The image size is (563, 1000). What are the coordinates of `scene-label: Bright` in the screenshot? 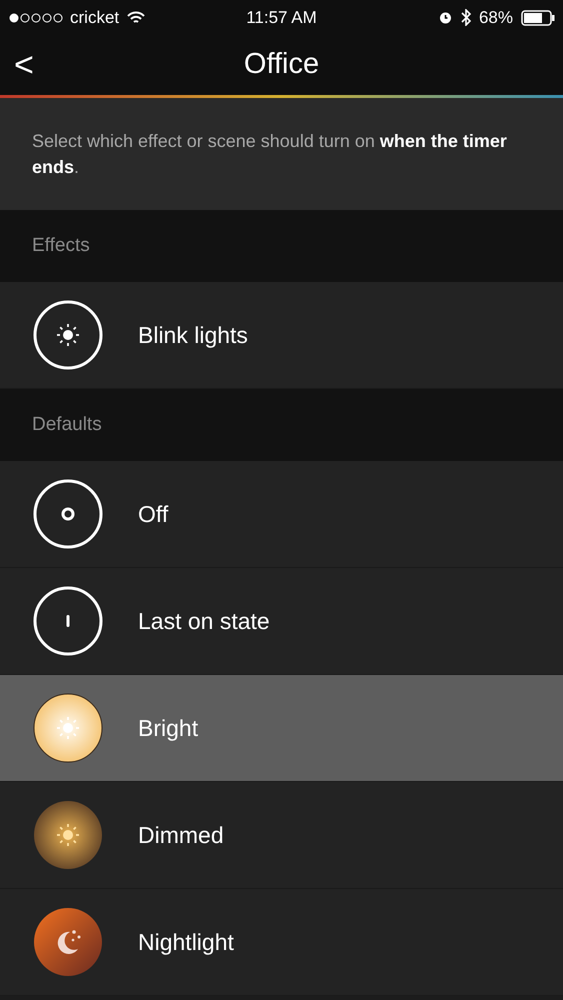 It's located at (168, 728).